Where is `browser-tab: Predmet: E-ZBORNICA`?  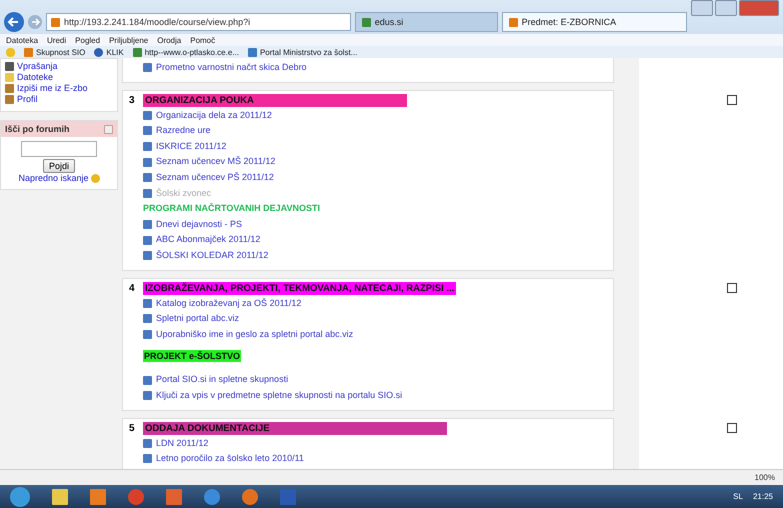
browser-tab: Predmet: E-ZBORNICA is located at coordinates (594, 22).